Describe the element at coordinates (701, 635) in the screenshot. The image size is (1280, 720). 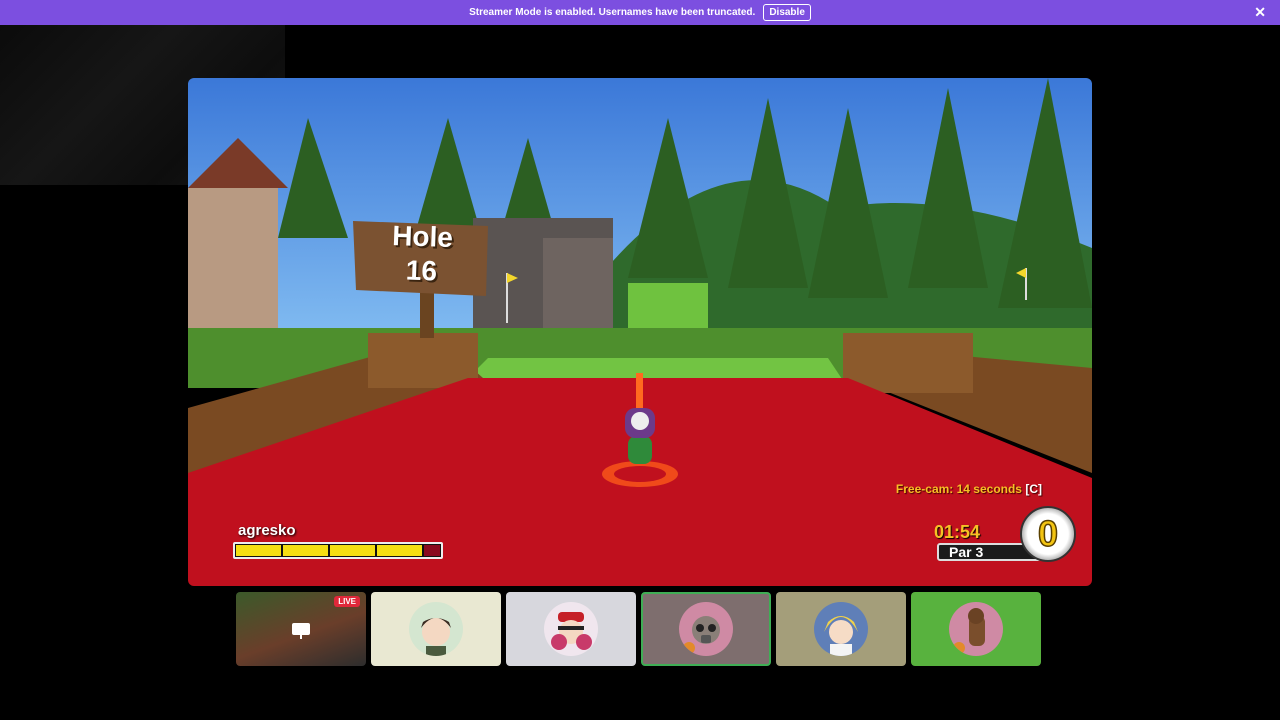
I see `gasmask-character-icon` at that location.